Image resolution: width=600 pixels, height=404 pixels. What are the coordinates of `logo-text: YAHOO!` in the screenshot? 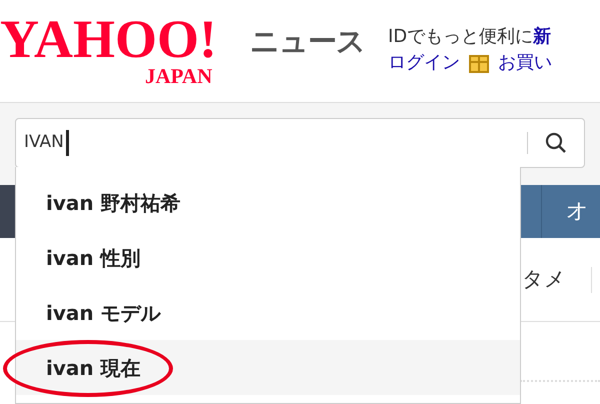 It's located at (109, 39).